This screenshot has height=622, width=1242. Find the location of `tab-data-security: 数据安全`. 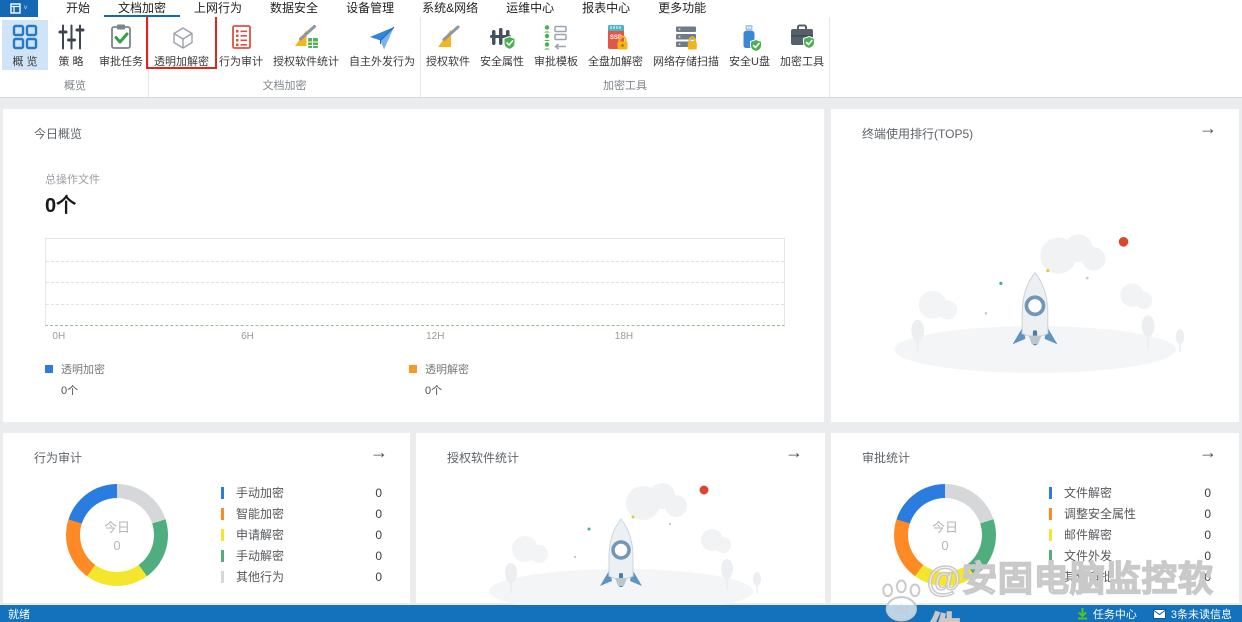

tab-data-security: 数据安全 is located at coordinates (294, 8).